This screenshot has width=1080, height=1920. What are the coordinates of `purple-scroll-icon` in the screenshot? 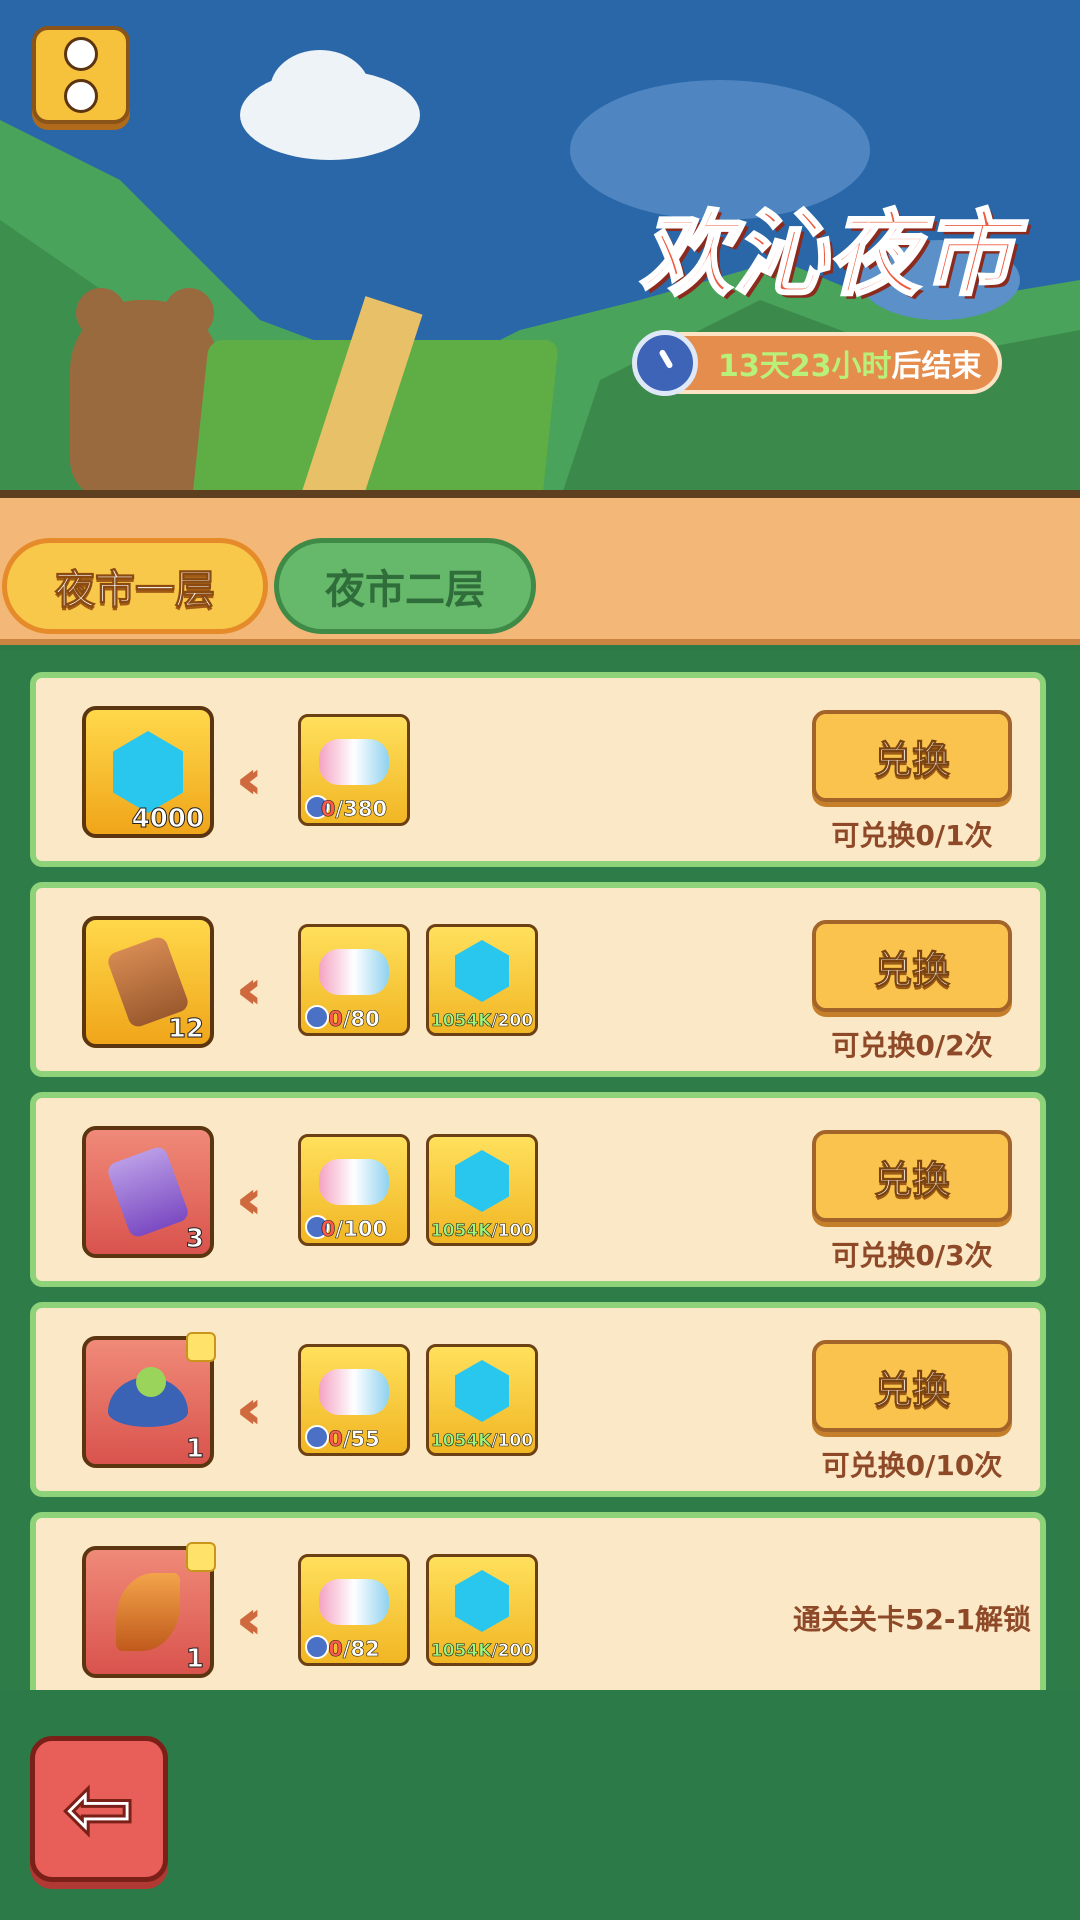 It's located at (148, 1192).